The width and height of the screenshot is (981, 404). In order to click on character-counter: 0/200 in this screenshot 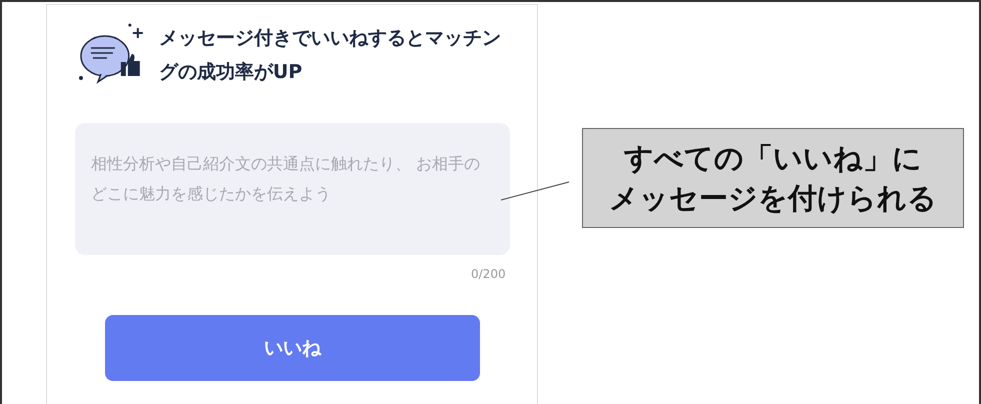, I will do `click(488, 274)`.